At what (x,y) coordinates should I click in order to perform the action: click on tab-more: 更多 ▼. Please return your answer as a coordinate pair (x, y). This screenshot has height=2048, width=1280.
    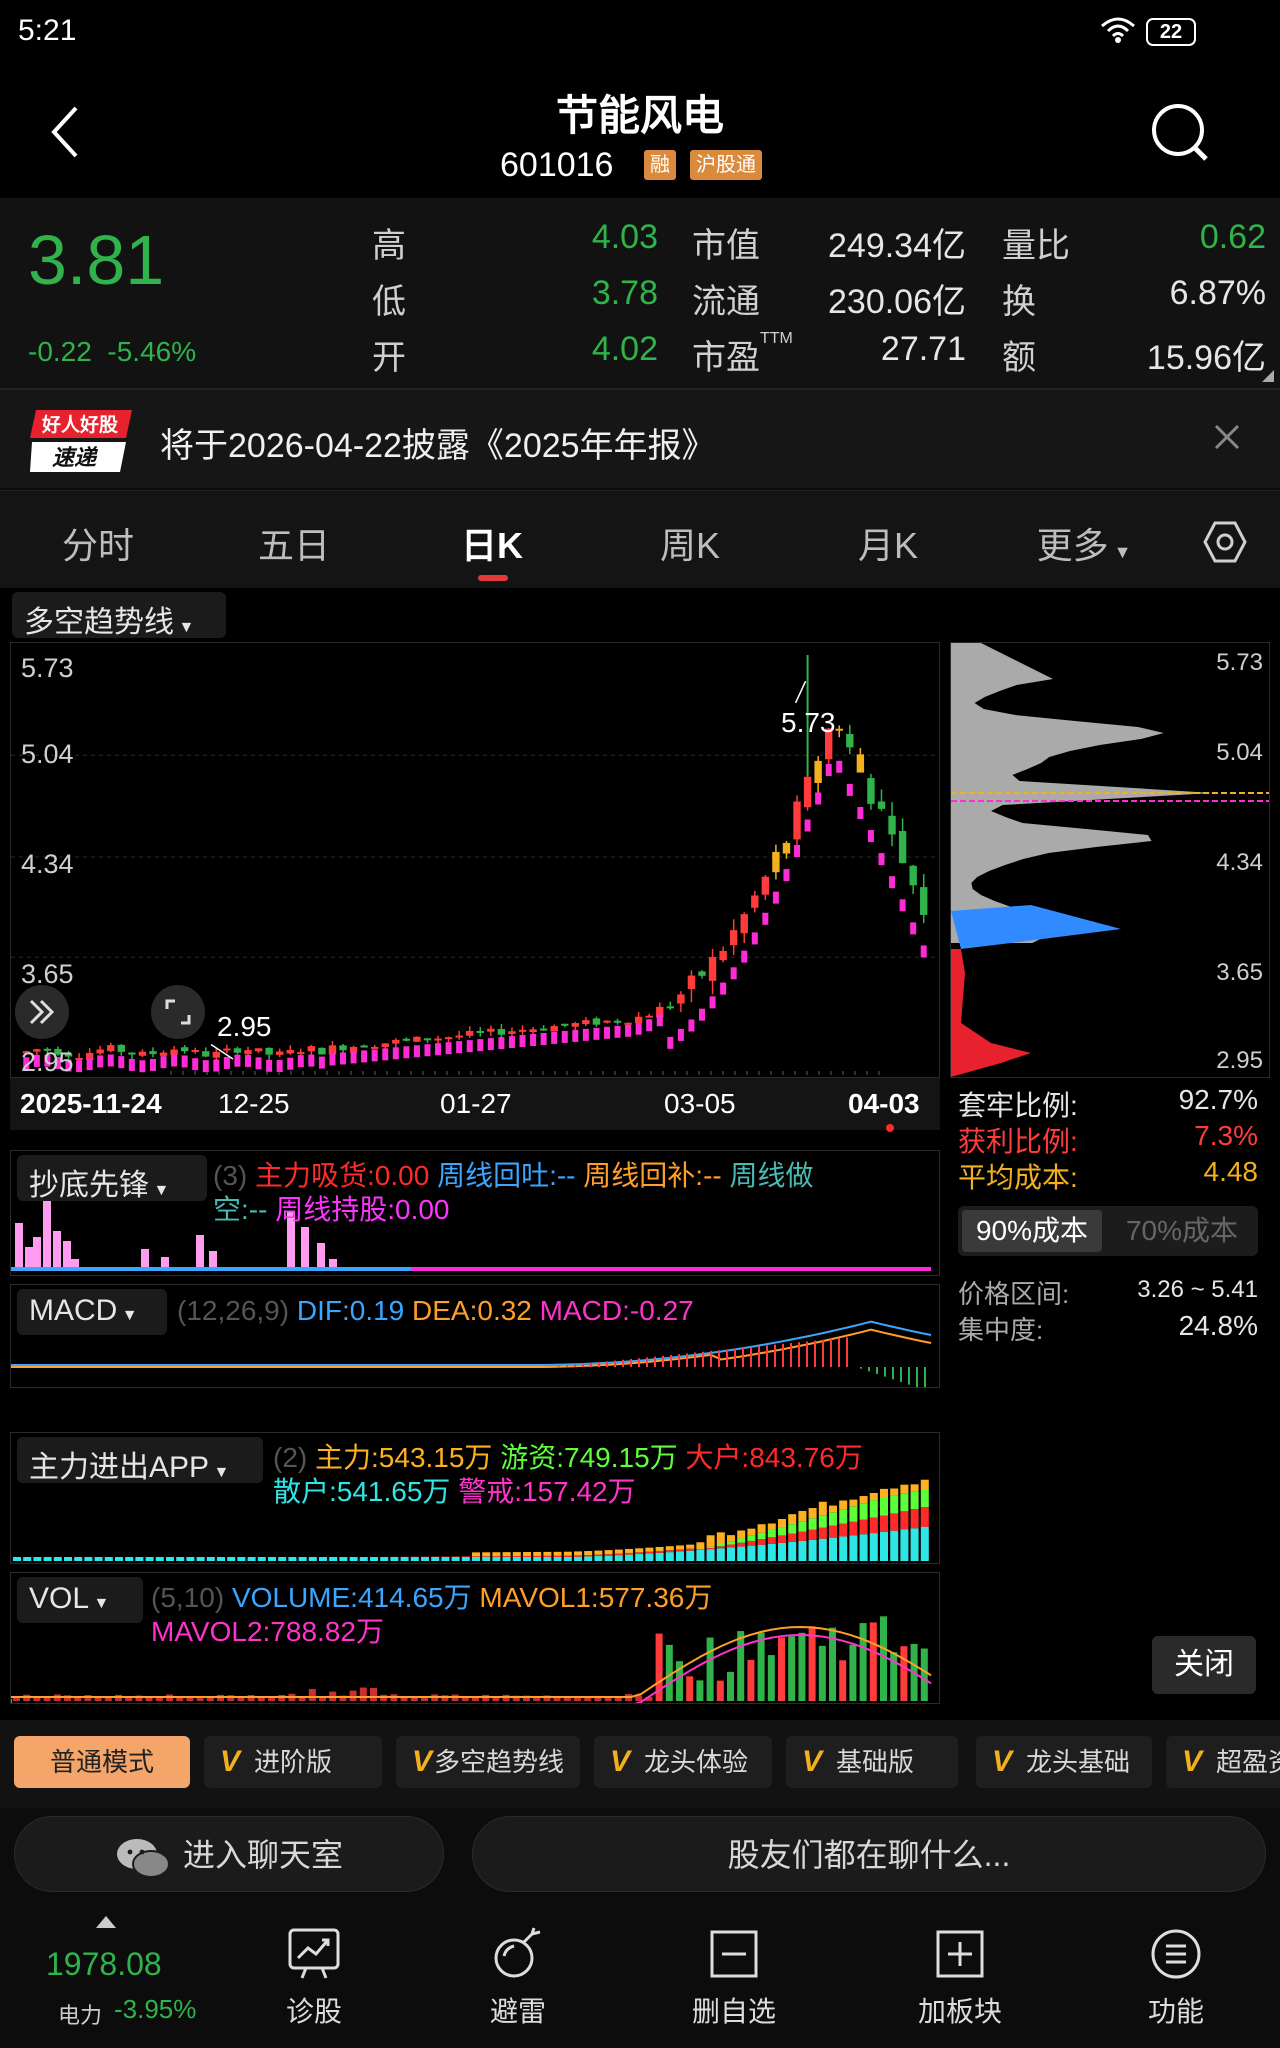
    Looking at the image, I should click on (1084, 543).